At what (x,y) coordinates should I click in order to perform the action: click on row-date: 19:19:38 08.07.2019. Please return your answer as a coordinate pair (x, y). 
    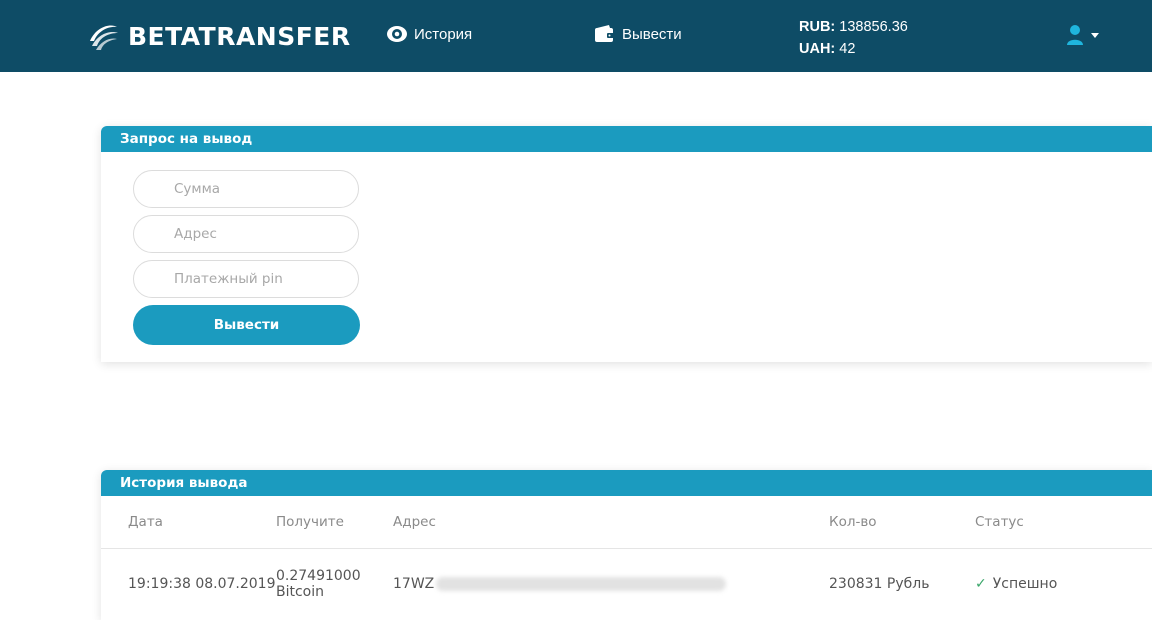
    Looking at the image, I should click on (202, 584).